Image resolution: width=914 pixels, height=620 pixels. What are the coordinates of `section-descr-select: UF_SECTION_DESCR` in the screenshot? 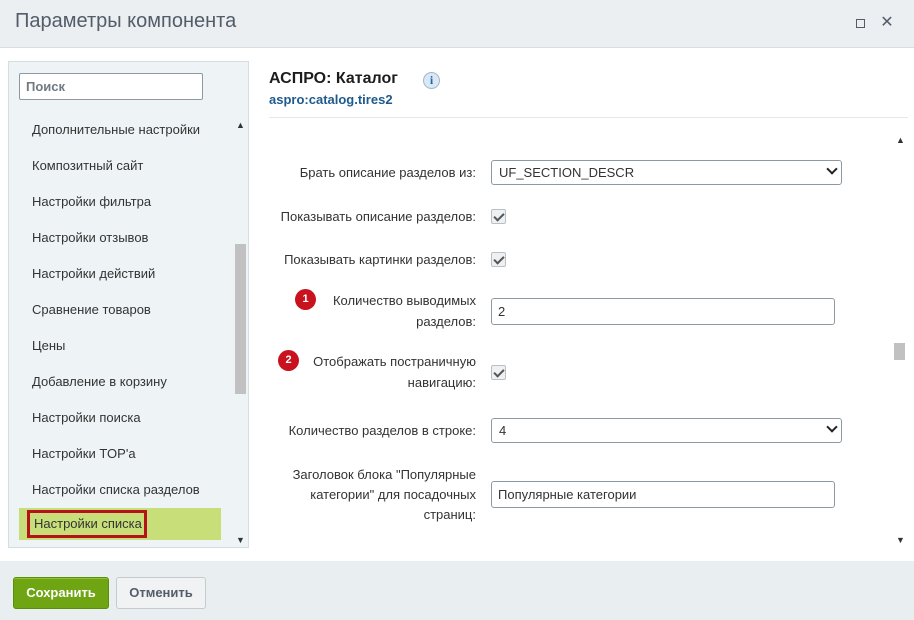 It's located at (666, 172).